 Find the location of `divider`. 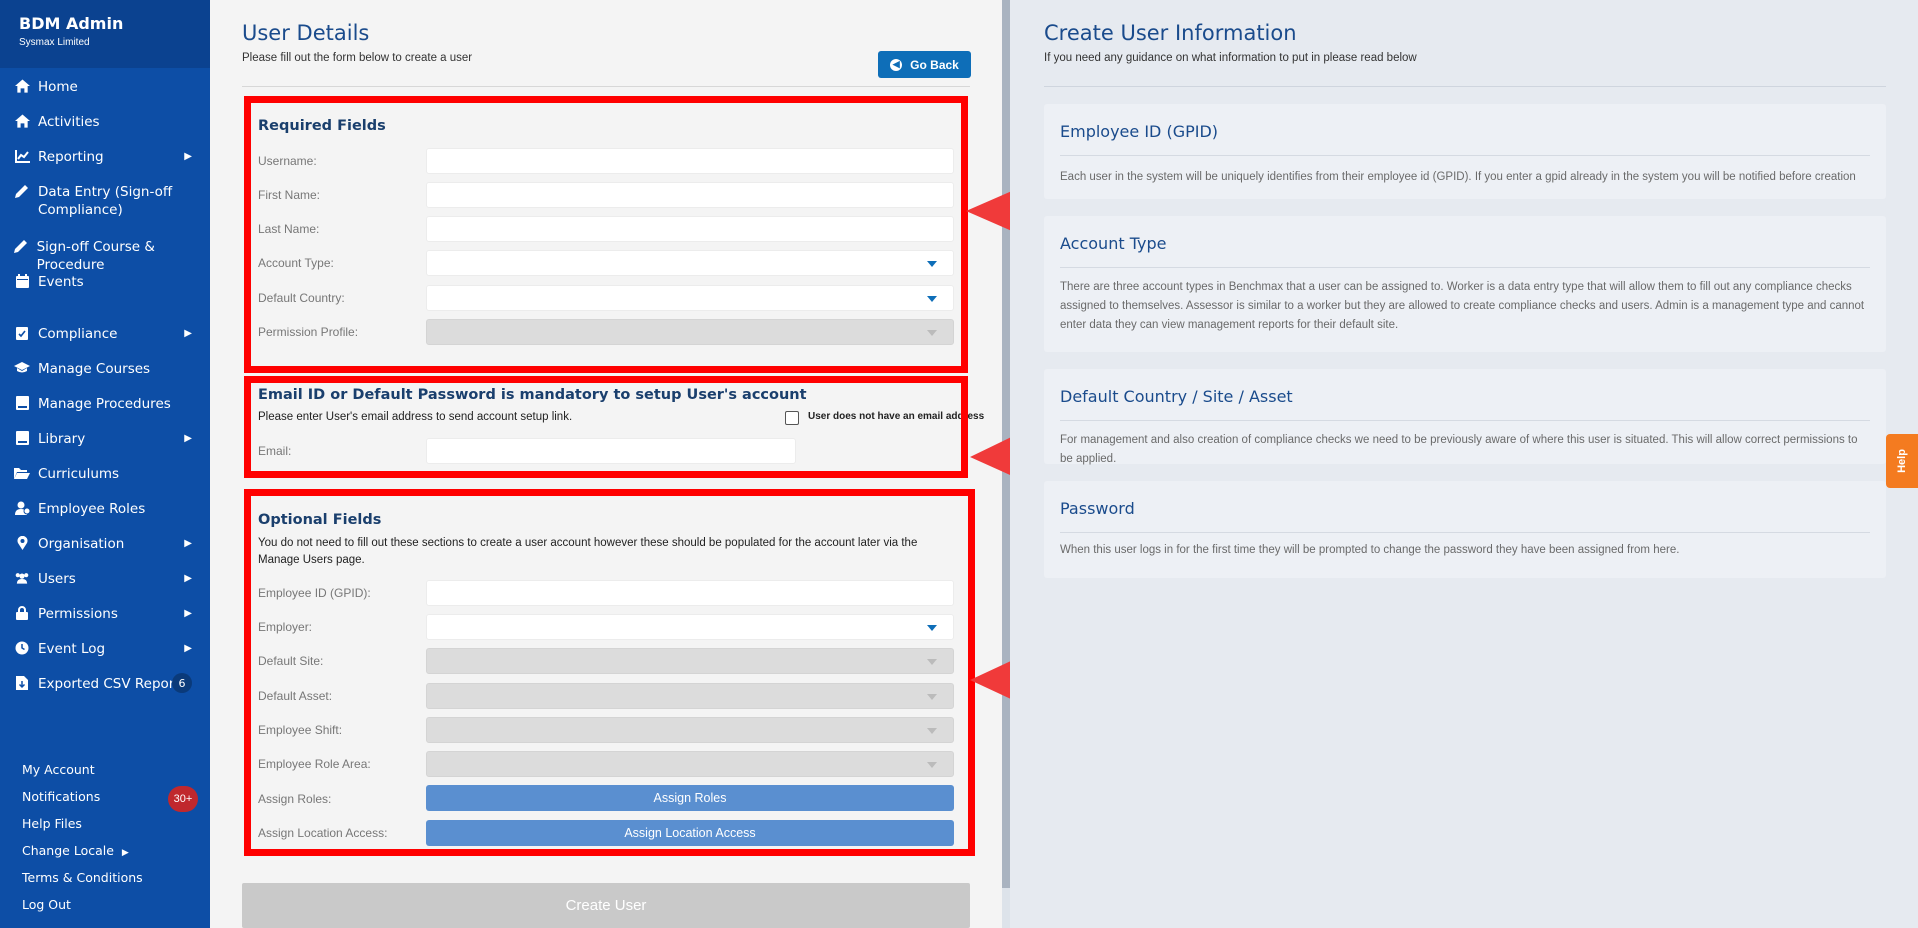

divider is located at coordinates (606, 86).